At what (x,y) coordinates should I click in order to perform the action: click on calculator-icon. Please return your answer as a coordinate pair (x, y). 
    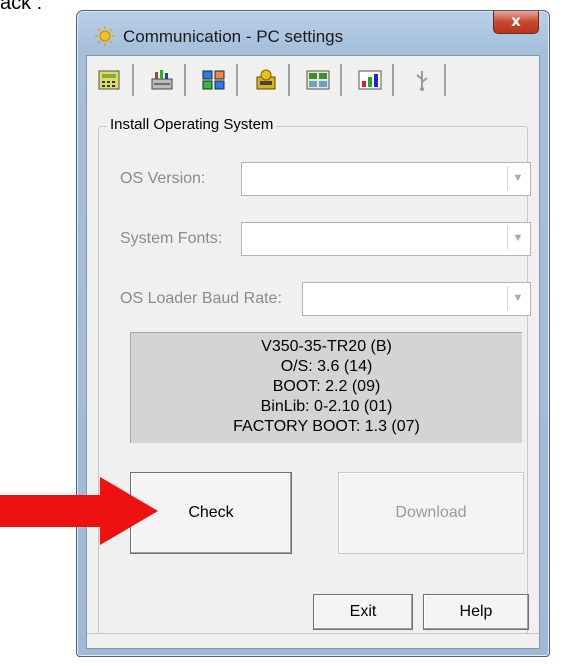
    Looking at the image, I should click on (109, 80).